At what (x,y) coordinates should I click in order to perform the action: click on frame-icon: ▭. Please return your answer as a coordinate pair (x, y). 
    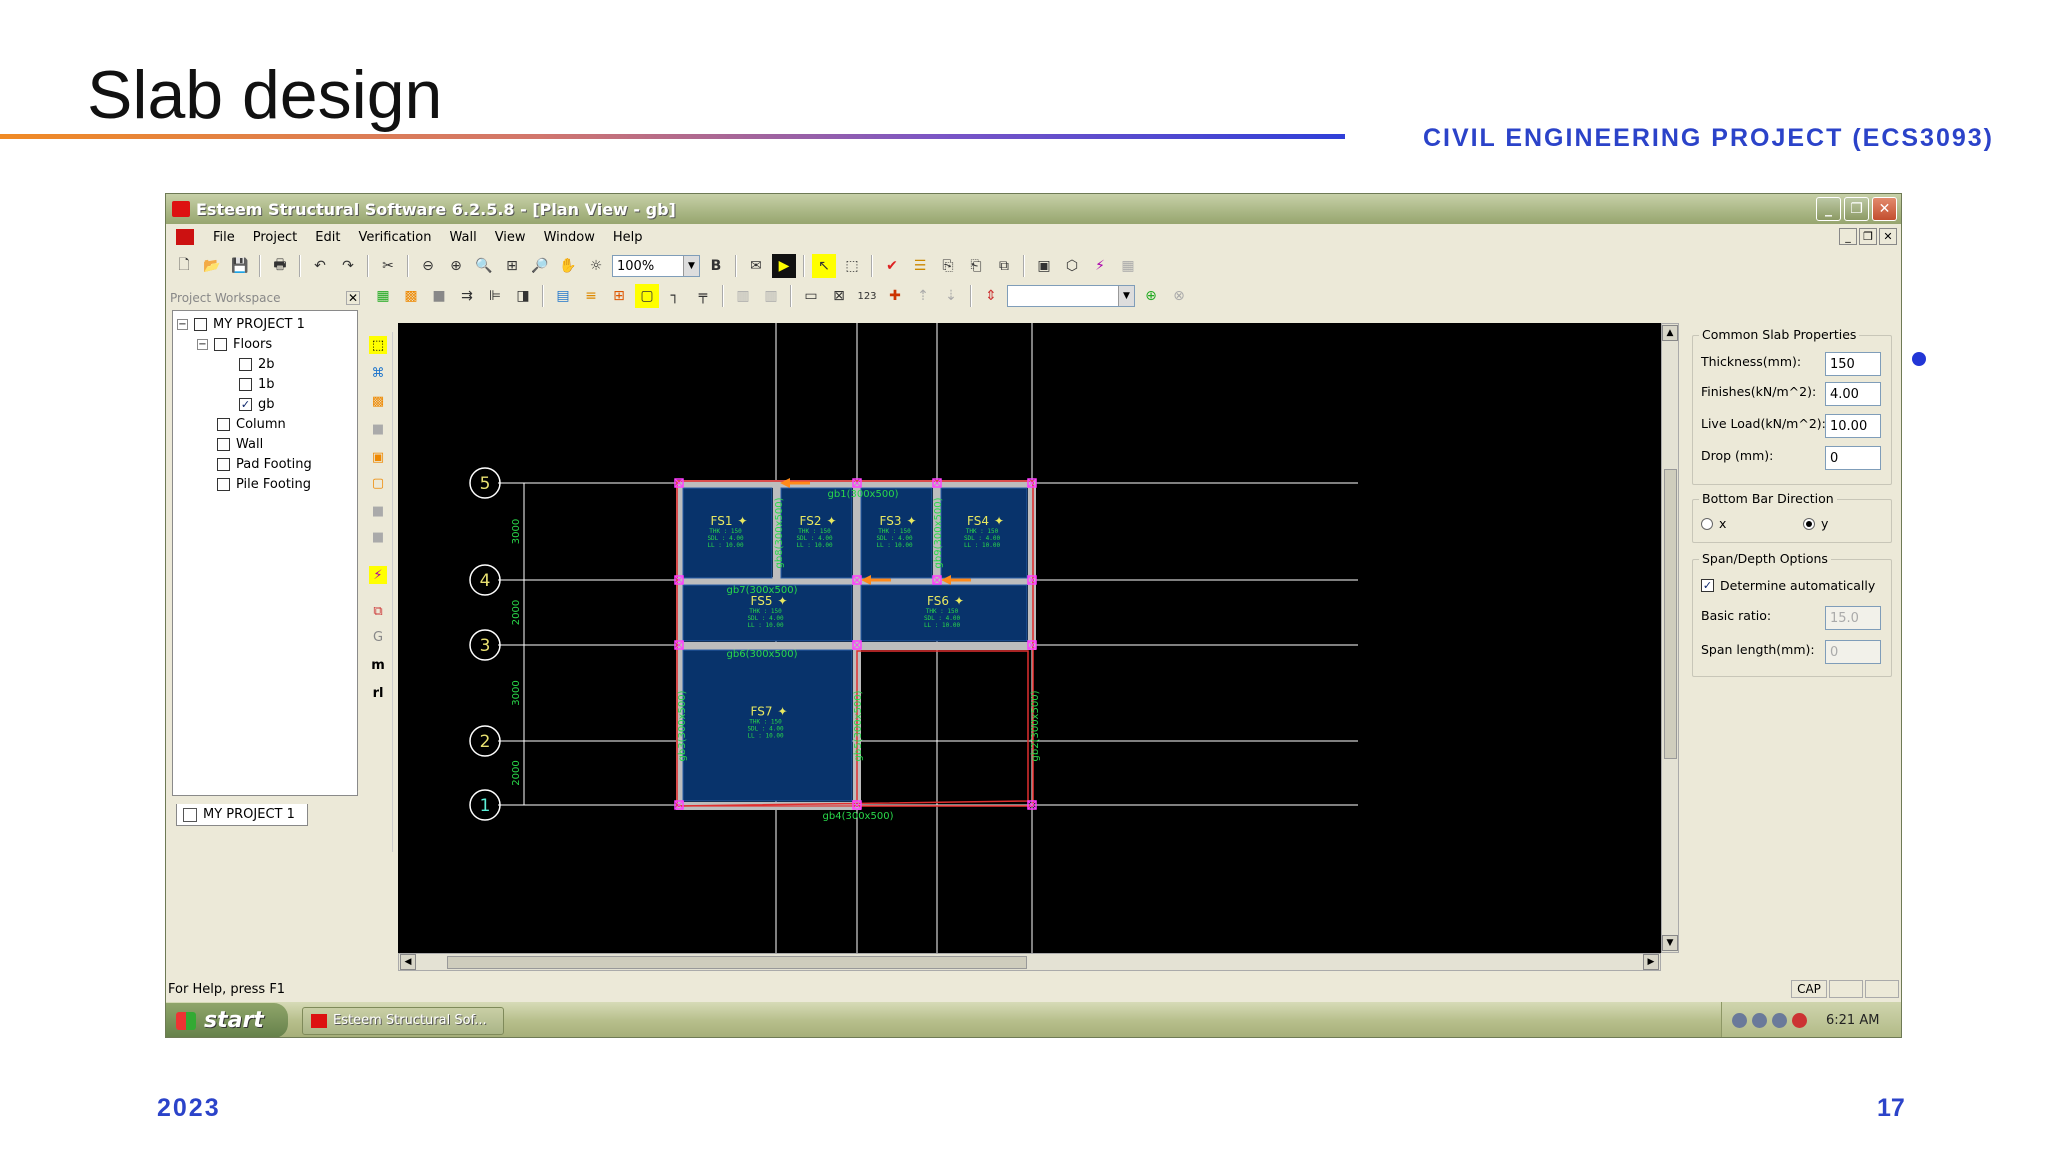
    Looking at the image, I should click on (811, 296).